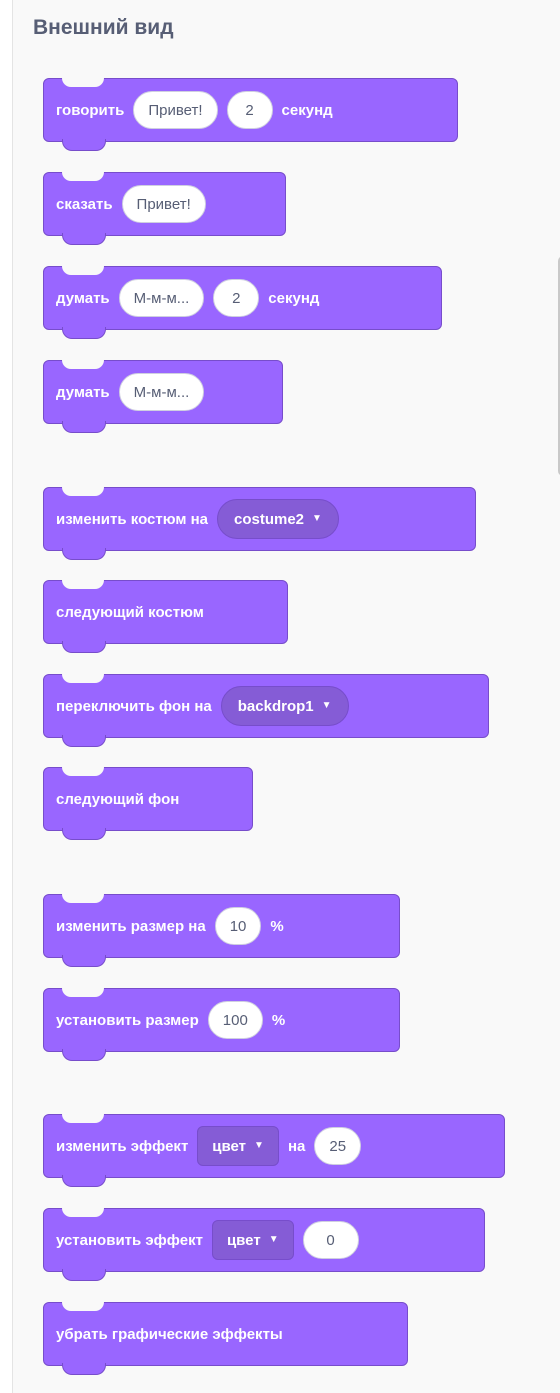 The height and width of the screenshot is (1393, 560). I want to click on size-input: 100, so click(235, 1020).